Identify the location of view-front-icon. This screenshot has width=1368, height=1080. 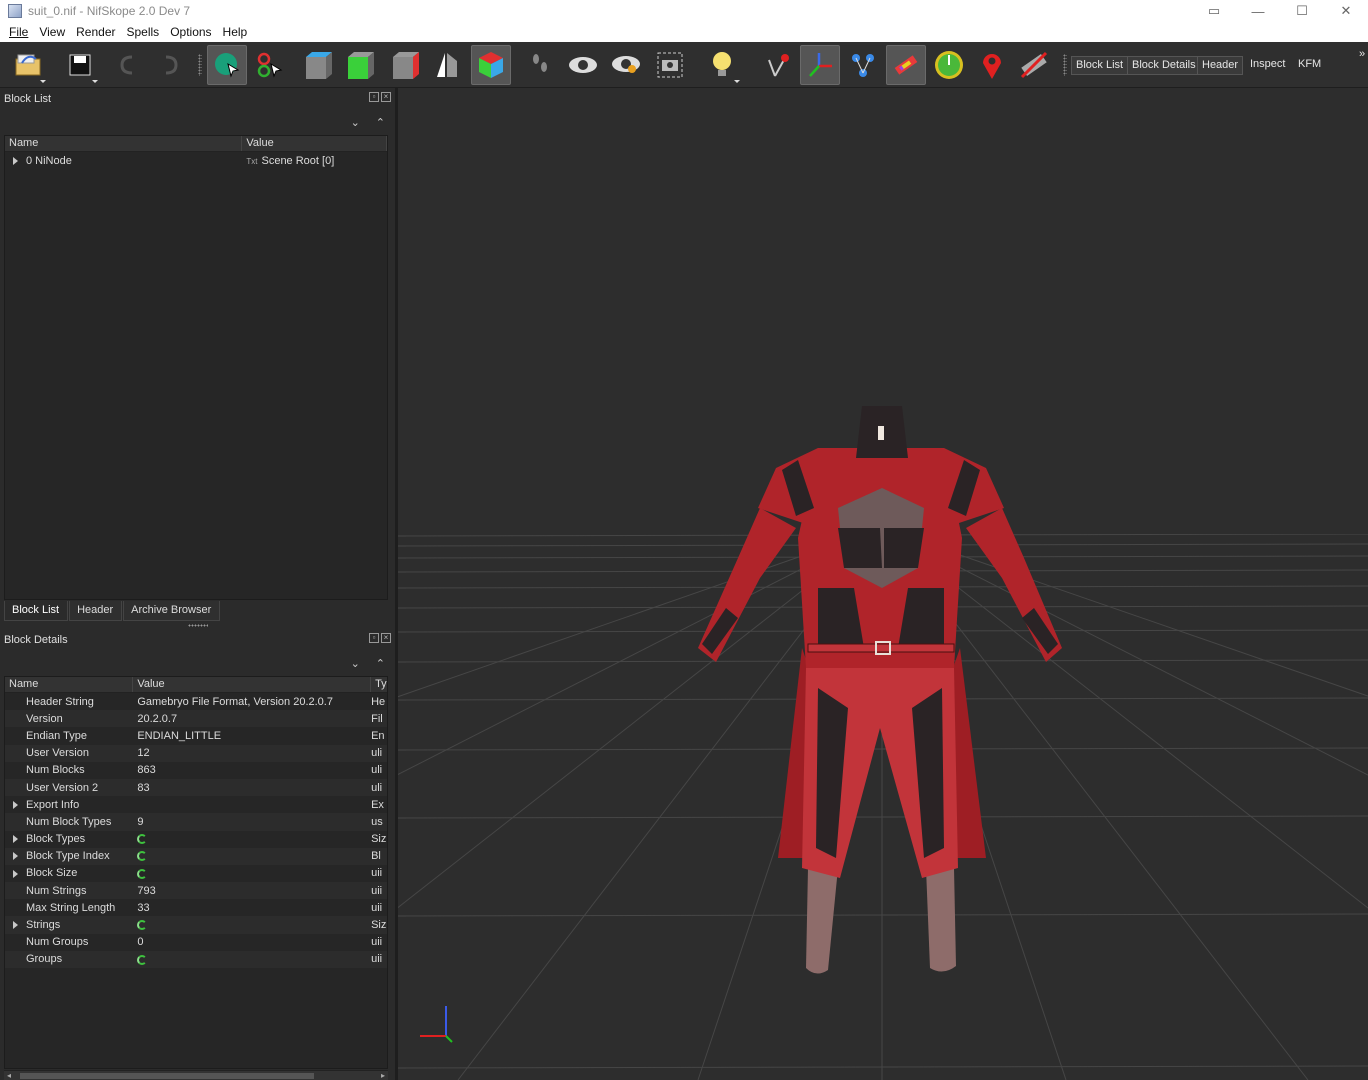
(360, 65).